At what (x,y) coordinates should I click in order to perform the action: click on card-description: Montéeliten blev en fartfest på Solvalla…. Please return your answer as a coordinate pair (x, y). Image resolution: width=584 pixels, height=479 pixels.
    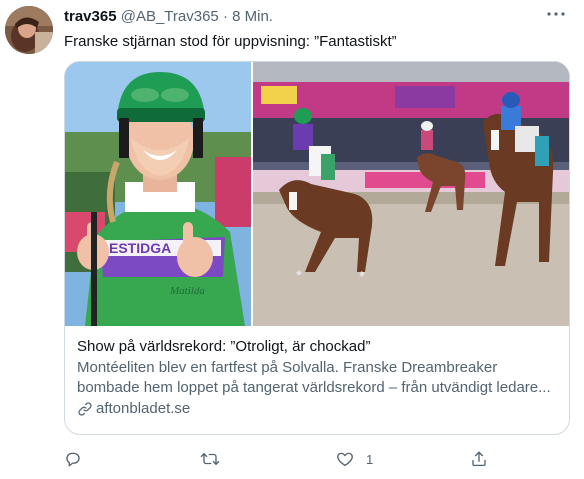
    Looking at the image, I should click on (317, 378).